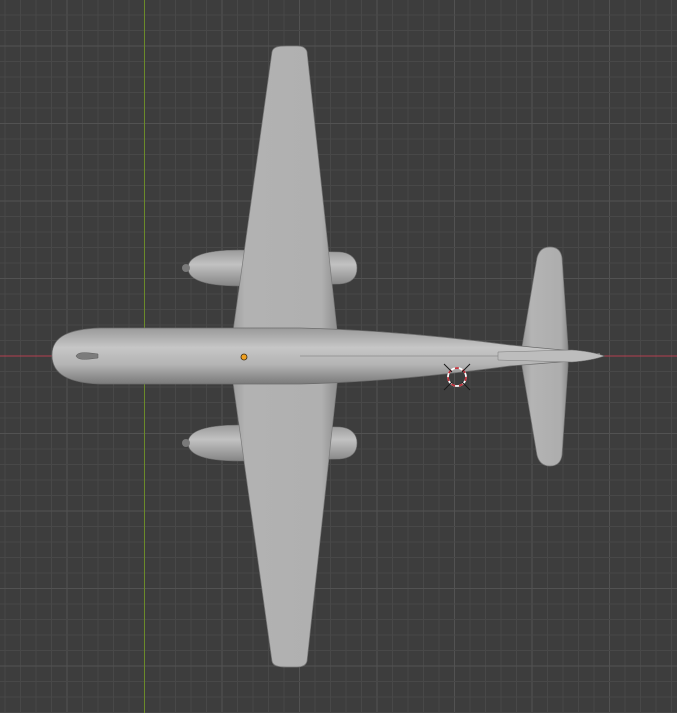  What do you see at coordinates (457, 377) in the screenshot?
I see `3d-cursor-icon` at bounding box center [457, 377].